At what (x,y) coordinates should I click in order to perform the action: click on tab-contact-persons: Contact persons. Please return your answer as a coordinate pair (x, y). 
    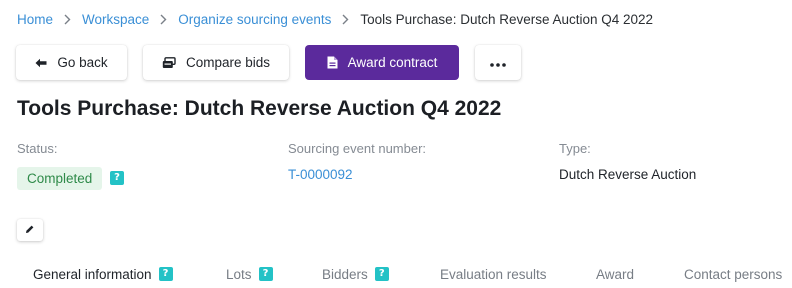
    Looking at the image, I should click on (733, 274).